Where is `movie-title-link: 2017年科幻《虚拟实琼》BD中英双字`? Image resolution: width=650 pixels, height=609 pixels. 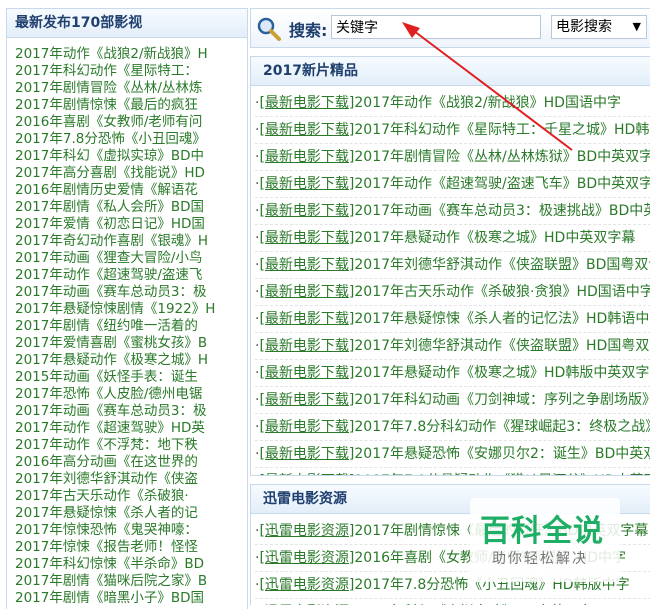
movie-title-link: 2017年科幻《虚拟实琼》BD中英双字 is located at coordinates (473, 604).